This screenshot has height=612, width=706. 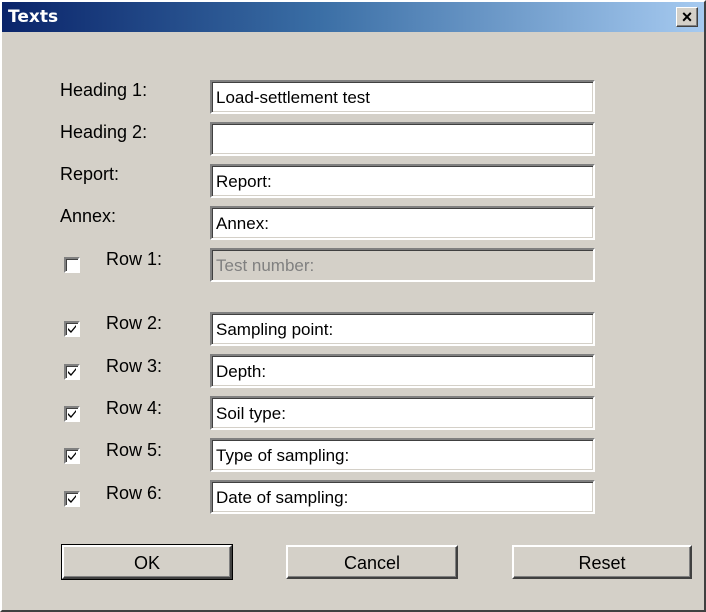 What do you see at coordinates (402, 181) in the screenshot?
I see `report-input: Report:` at bounding box center [402, 181].